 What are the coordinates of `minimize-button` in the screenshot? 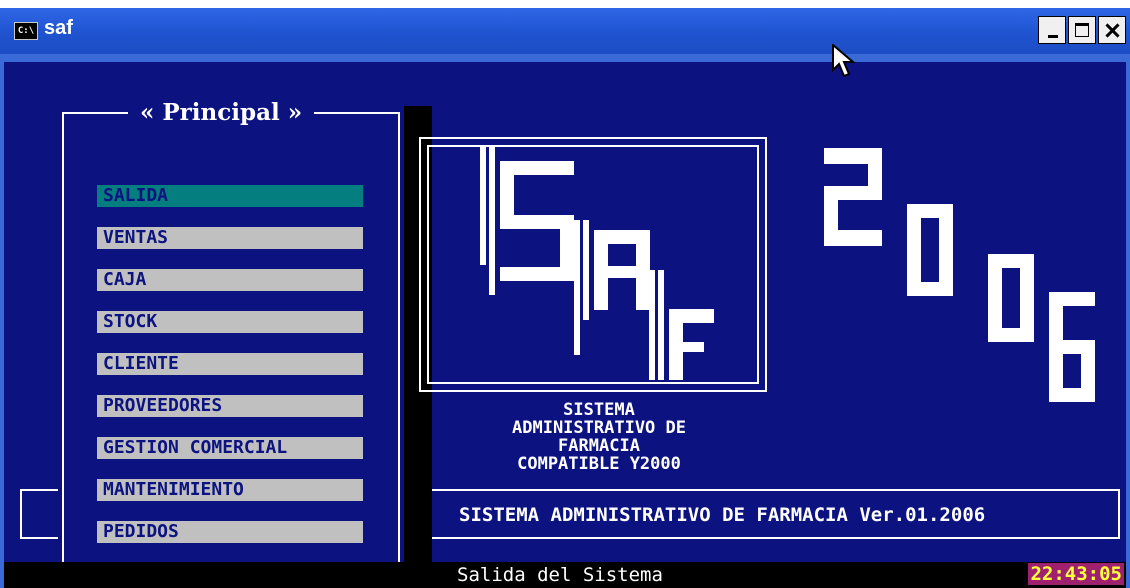 It's located at (1052, 30).